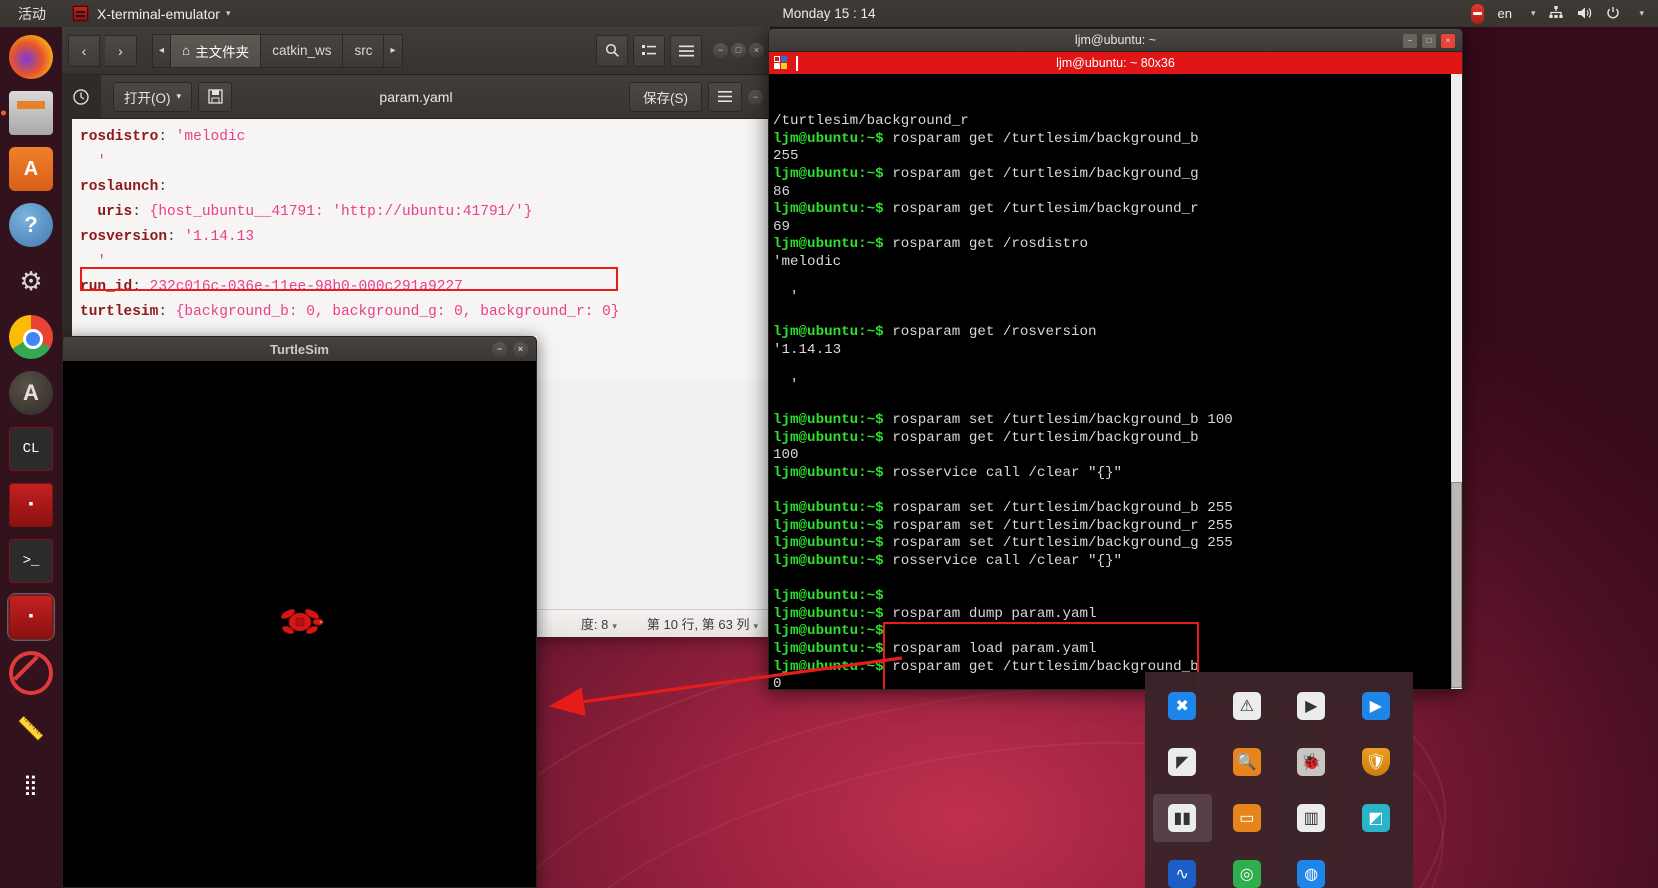 The image size is (1658, 888). I want to click on network-icon, so click(1556, 13).